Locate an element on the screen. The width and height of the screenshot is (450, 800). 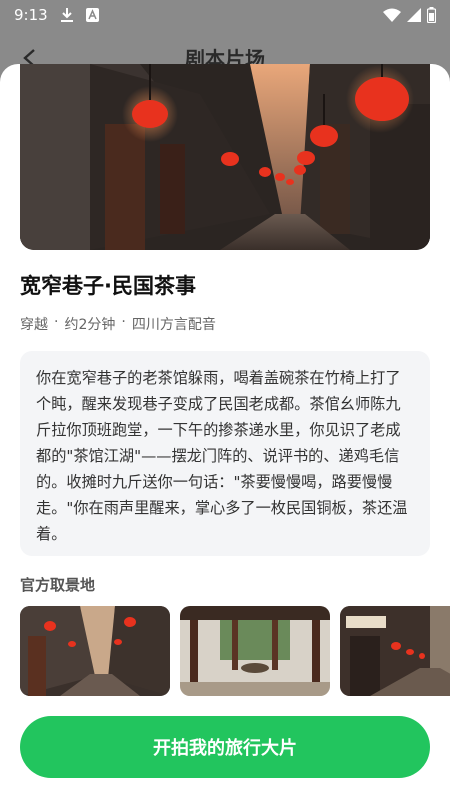
location-thumbnail-teahouse-street is located at coordinates (395, 651).